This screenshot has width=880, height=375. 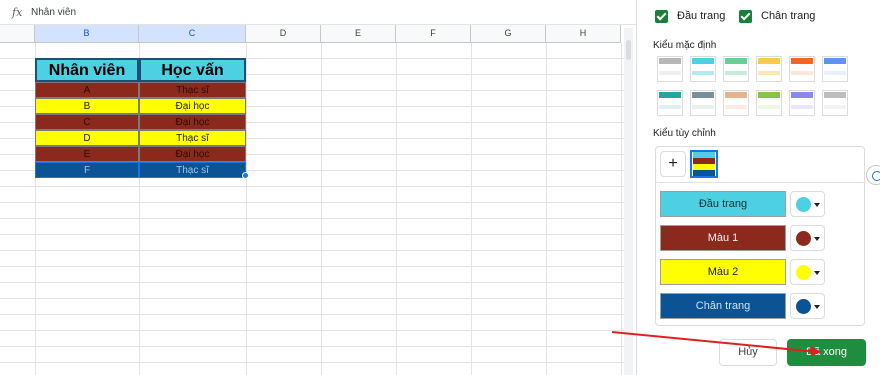 What do you see at coordinates (192, 70) in the screenshot?
I see `header-cell-education: Học vấn` at bounding box center [192, 70].